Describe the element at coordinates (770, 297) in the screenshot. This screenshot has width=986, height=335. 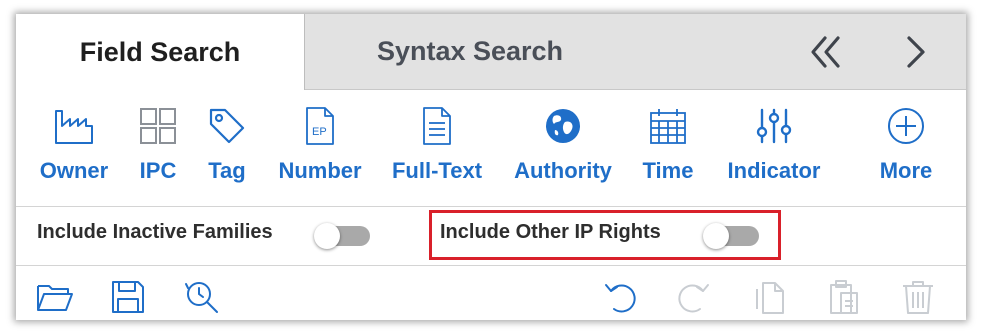
I see `copy-icon` at that location.